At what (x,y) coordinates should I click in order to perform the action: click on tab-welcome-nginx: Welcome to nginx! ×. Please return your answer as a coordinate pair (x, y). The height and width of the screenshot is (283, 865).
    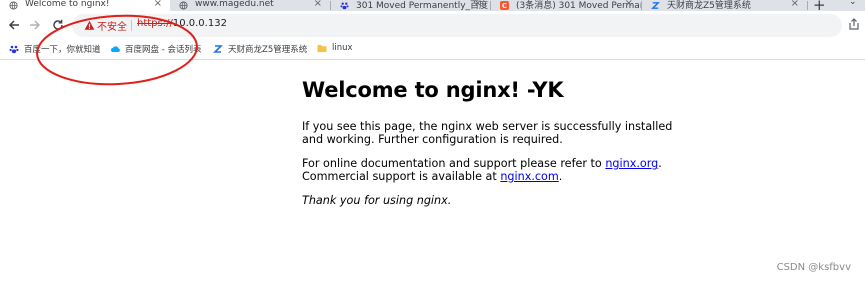
    Looking at the image, I should click on (85, 5).